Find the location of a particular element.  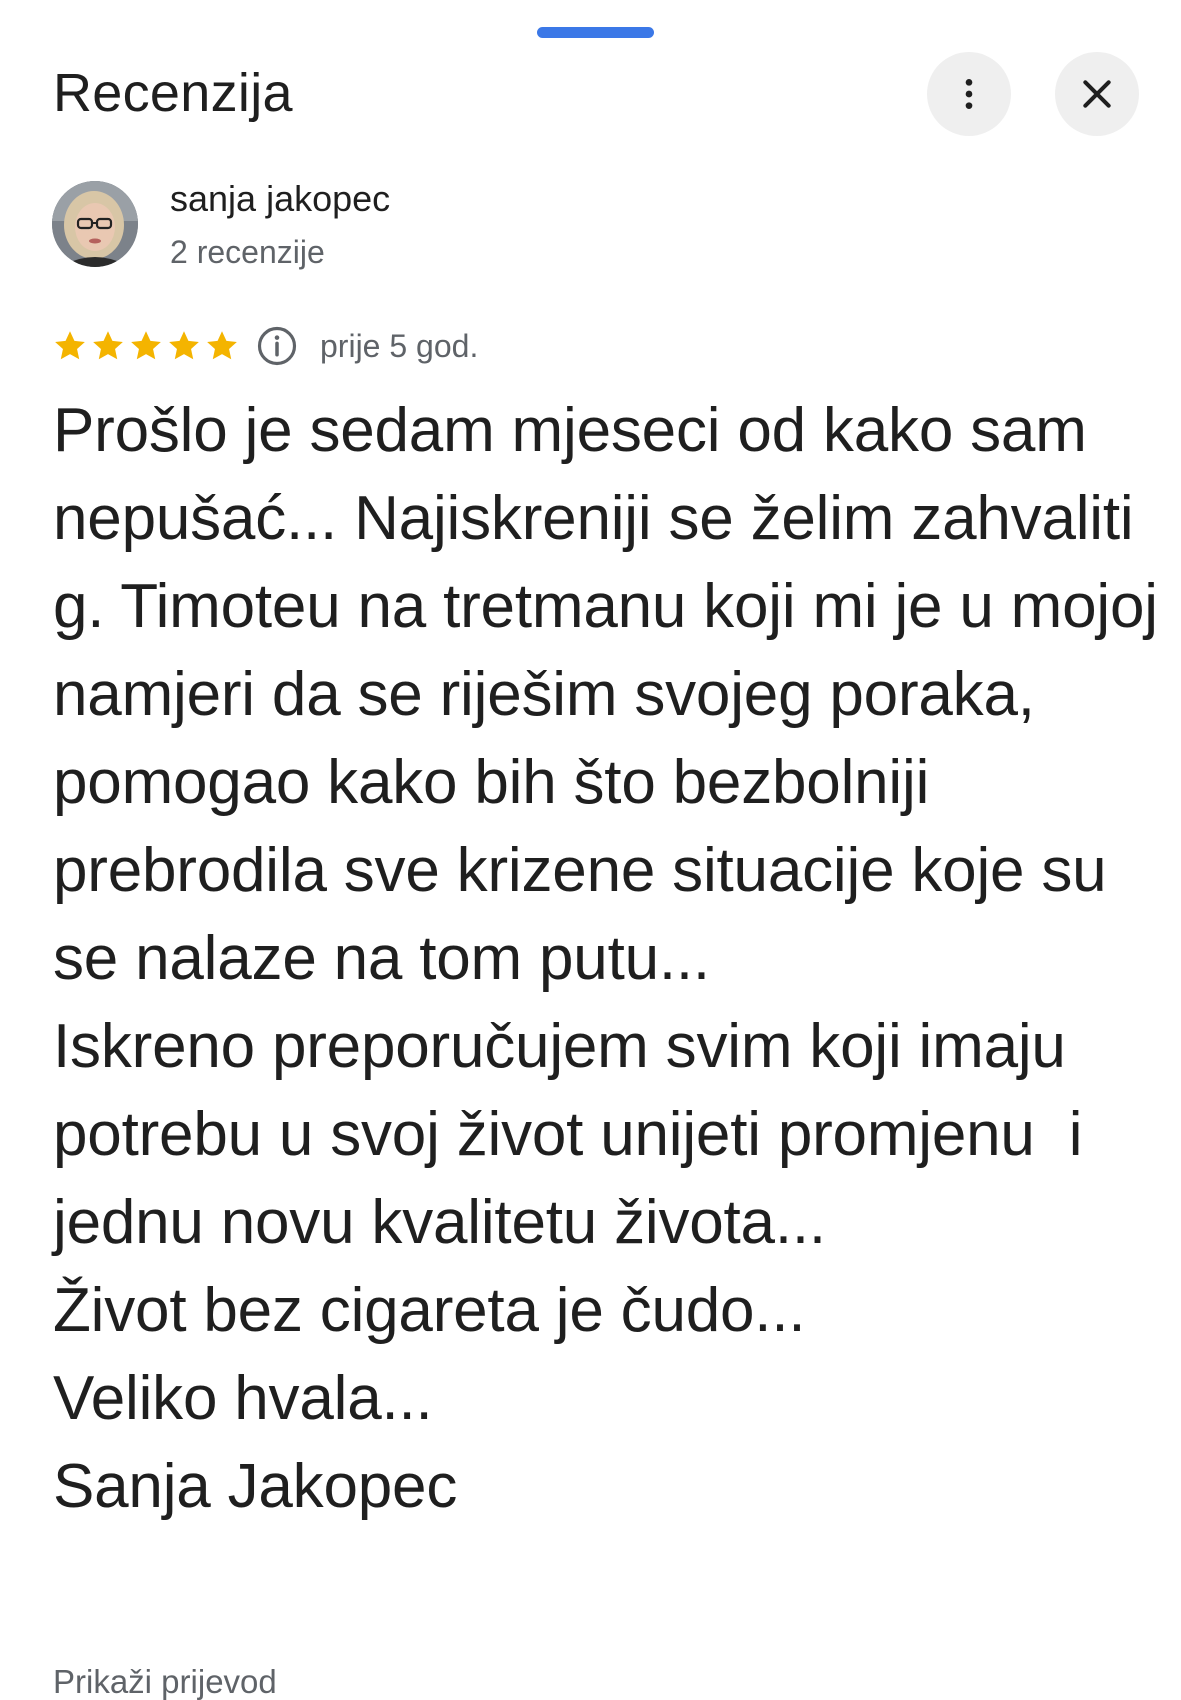

star-rating is located at coordinates (146, 346).